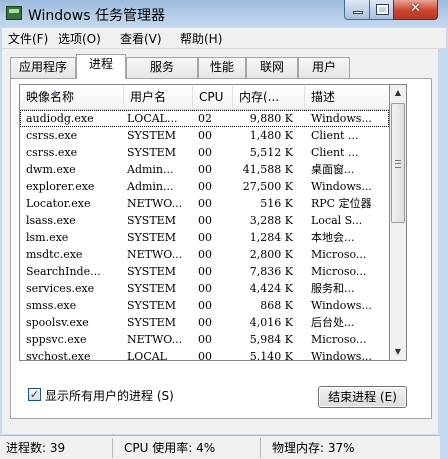 Image resolution: width=448 pixels, height=459 pixels. Describe the element at coordinates (14, 13) in the screenshot. I see `task-manager-app-icon` at that location.